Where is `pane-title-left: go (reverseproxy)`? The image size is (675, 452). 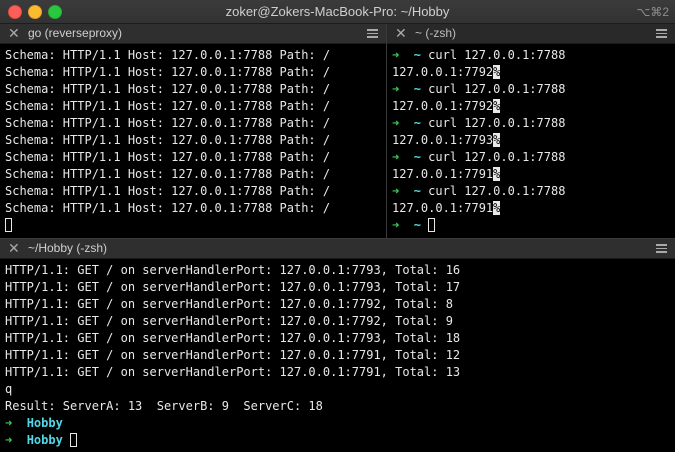
pane-title-left: go (reverseproxy) is located at coordinates (75, 33).